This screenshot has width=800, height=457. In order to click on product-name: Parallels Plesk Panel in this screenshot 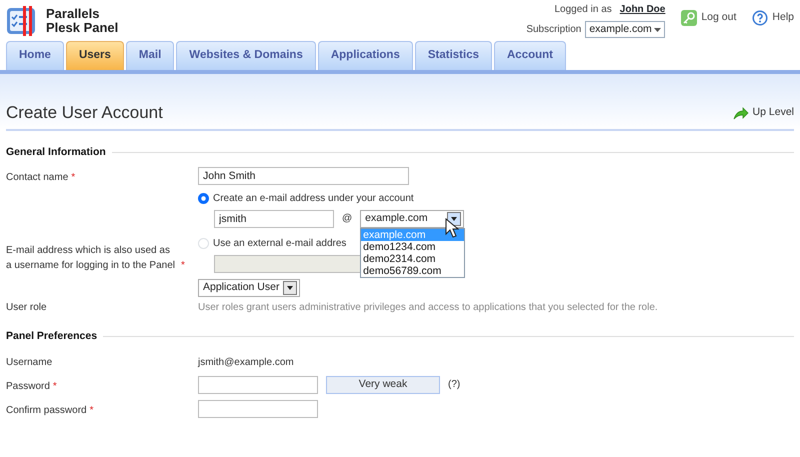, I will do `click(82, 21)`.